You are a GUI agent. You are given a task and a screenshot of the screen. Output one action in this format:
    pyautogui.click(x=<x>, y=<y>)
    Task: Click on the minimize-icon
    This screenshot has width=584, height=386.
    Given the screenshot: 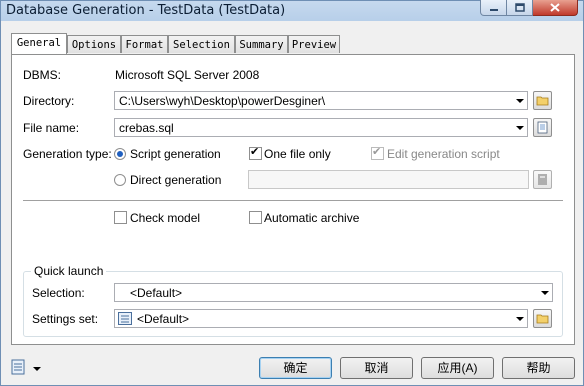 What is the action you would take?
    pyautogui.click(x=493, y=9)
    